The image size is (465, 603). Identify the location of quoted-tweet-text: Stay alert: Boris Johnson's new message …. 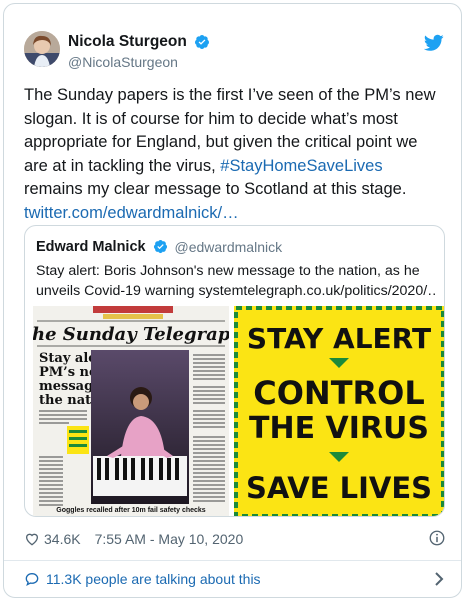
(236, 281).